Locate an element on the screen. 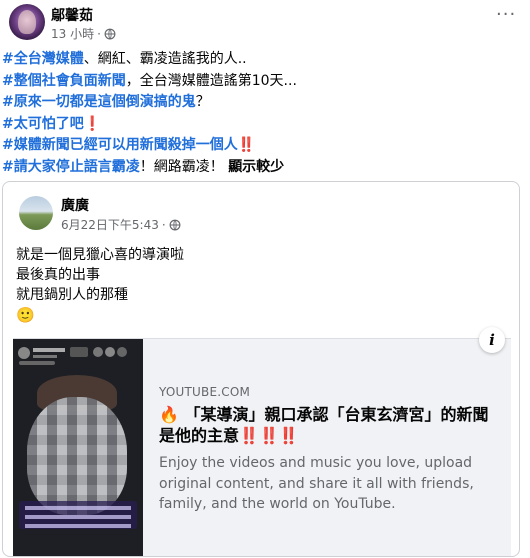  more-options-icon: ··· is located at coordinates (506, 16).